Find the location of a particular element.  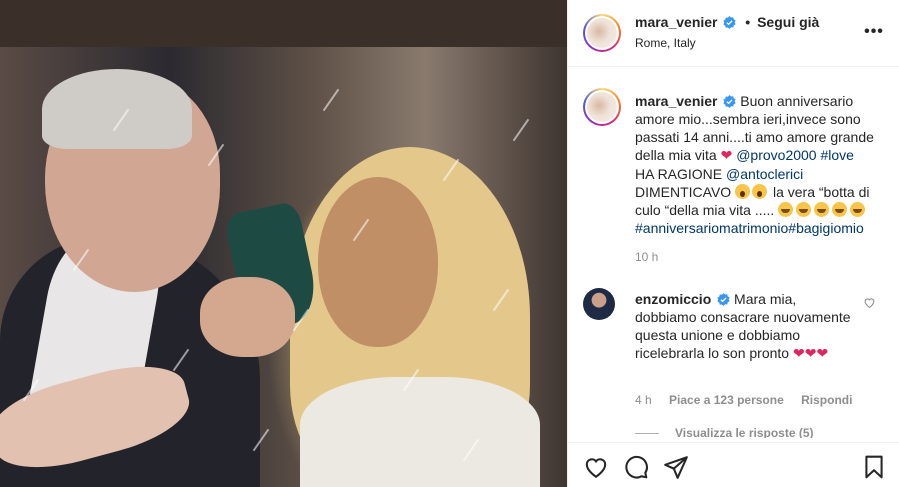

comment-likes-count: Piace a 123 persone is located at coordinates (726, 400).